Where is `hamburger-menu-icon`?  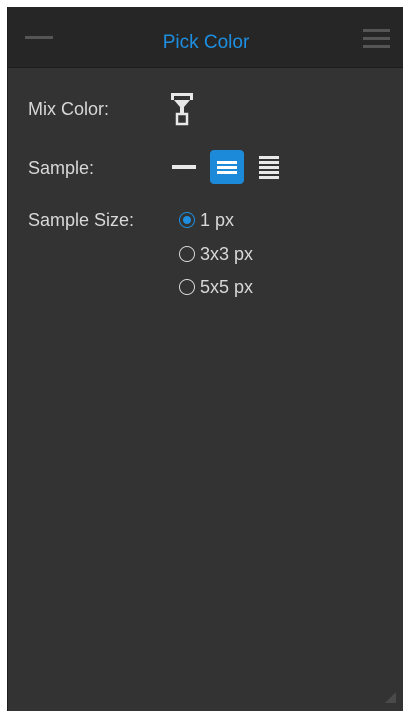
hamburger-menu-icon is located at coordinates (376, 40).